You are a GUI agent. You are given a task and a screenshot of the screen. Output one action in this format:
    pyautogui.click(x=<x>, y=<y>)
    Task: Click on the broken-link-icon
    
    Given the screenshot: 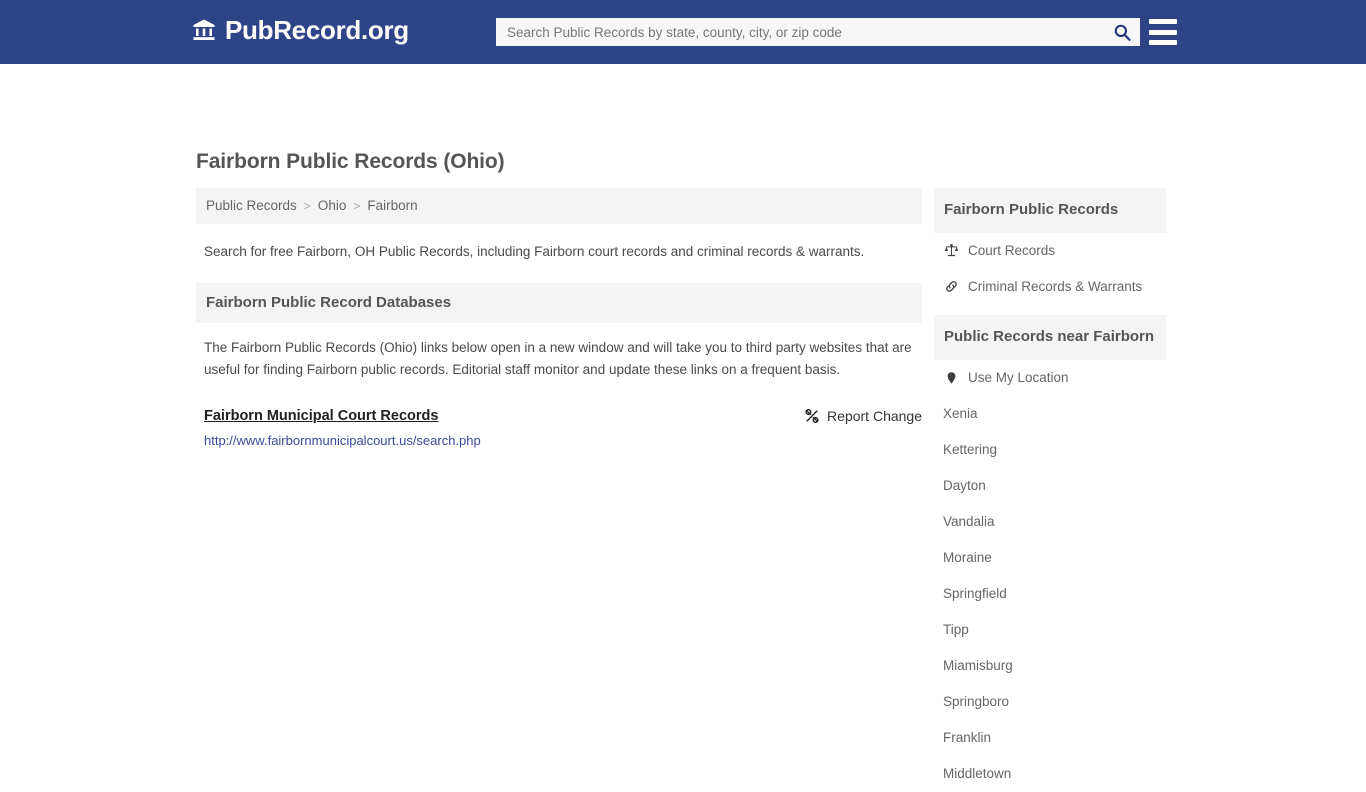 What is the action you would take?
    pyautogui.click(x=812, y=416)
    